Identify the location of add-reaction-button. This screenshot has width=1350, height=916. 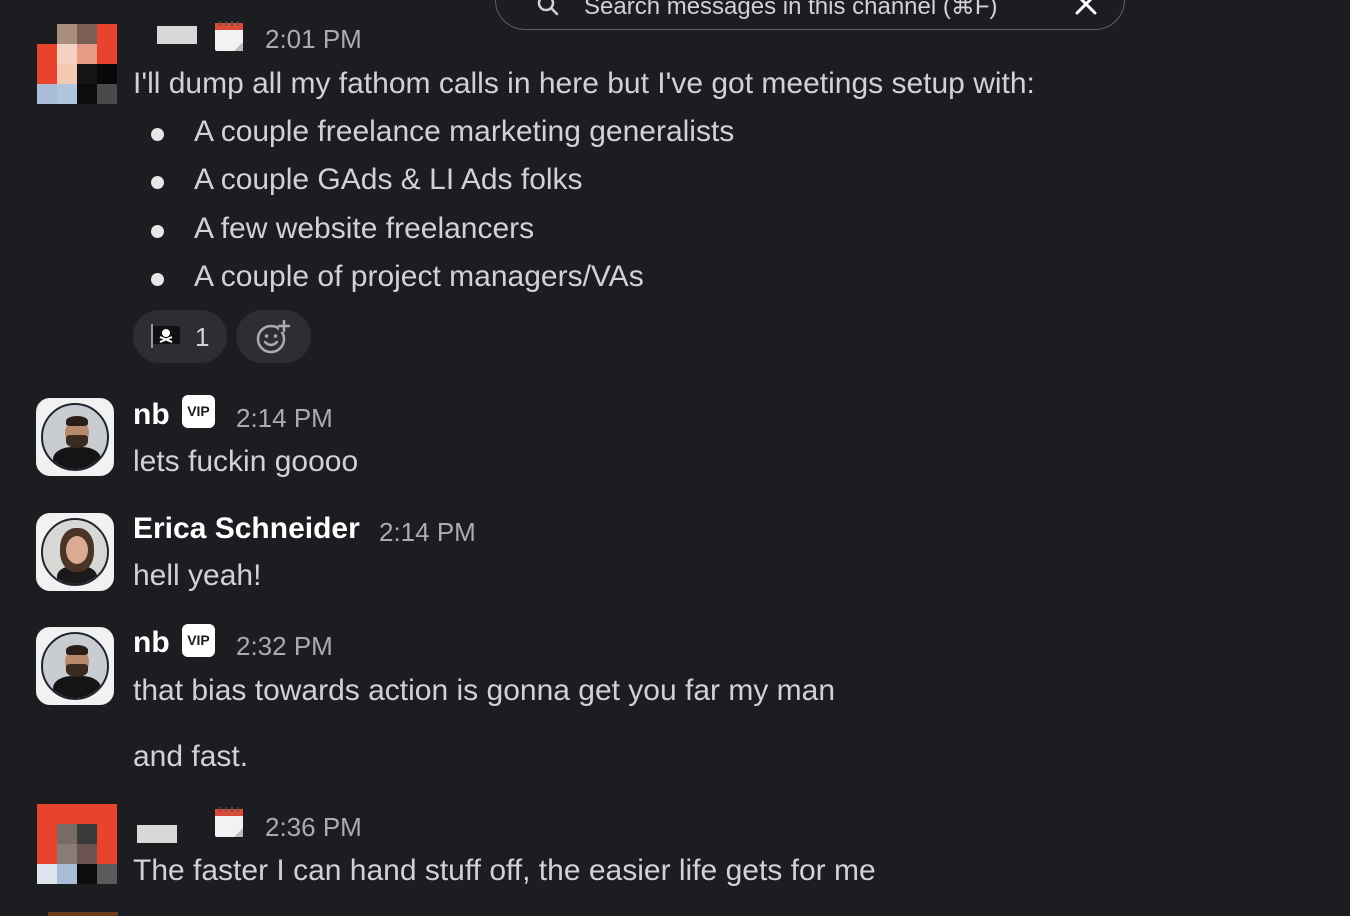
(273, 336).